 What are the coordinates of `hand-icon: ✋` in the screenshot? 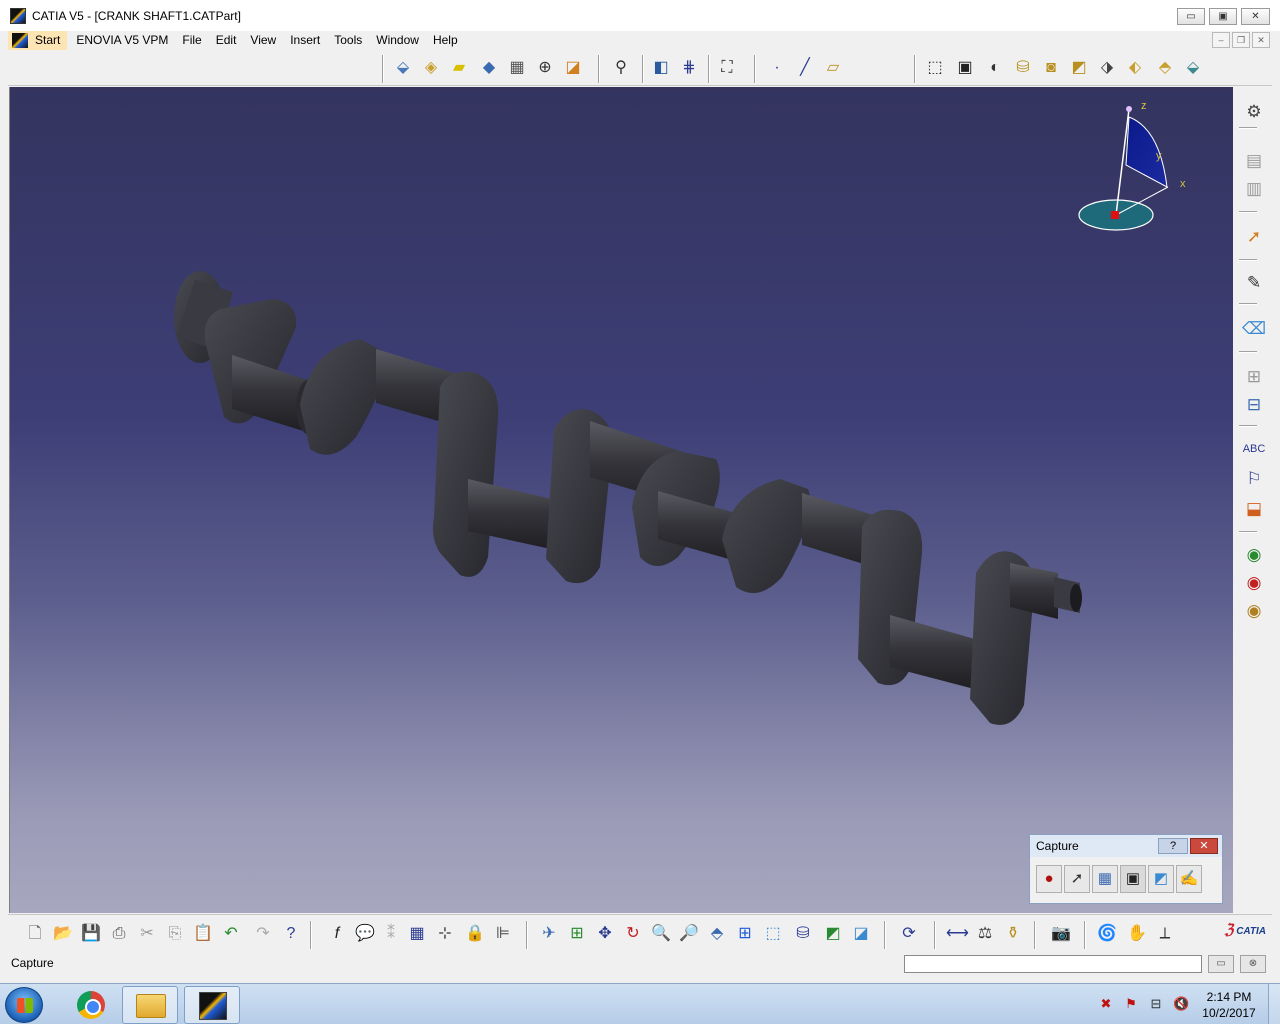 It's located at (1137, 934).